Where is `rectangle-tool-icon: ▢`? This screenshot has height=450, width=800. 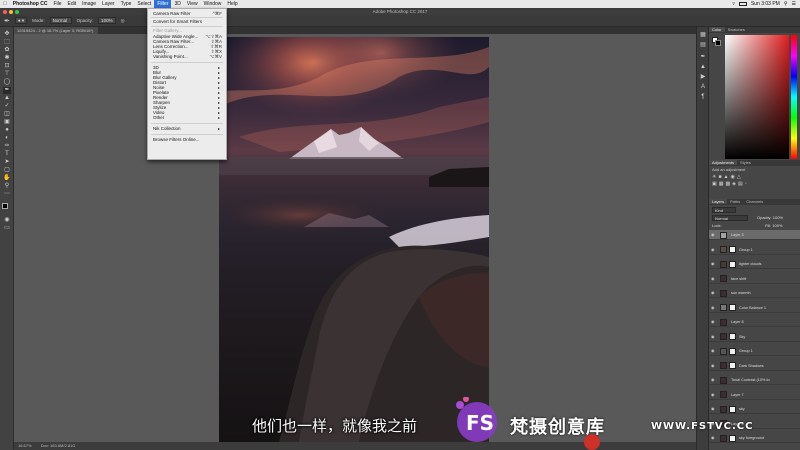 rectangle-tool-icon: ▢ is located at coordinates (7, 170).